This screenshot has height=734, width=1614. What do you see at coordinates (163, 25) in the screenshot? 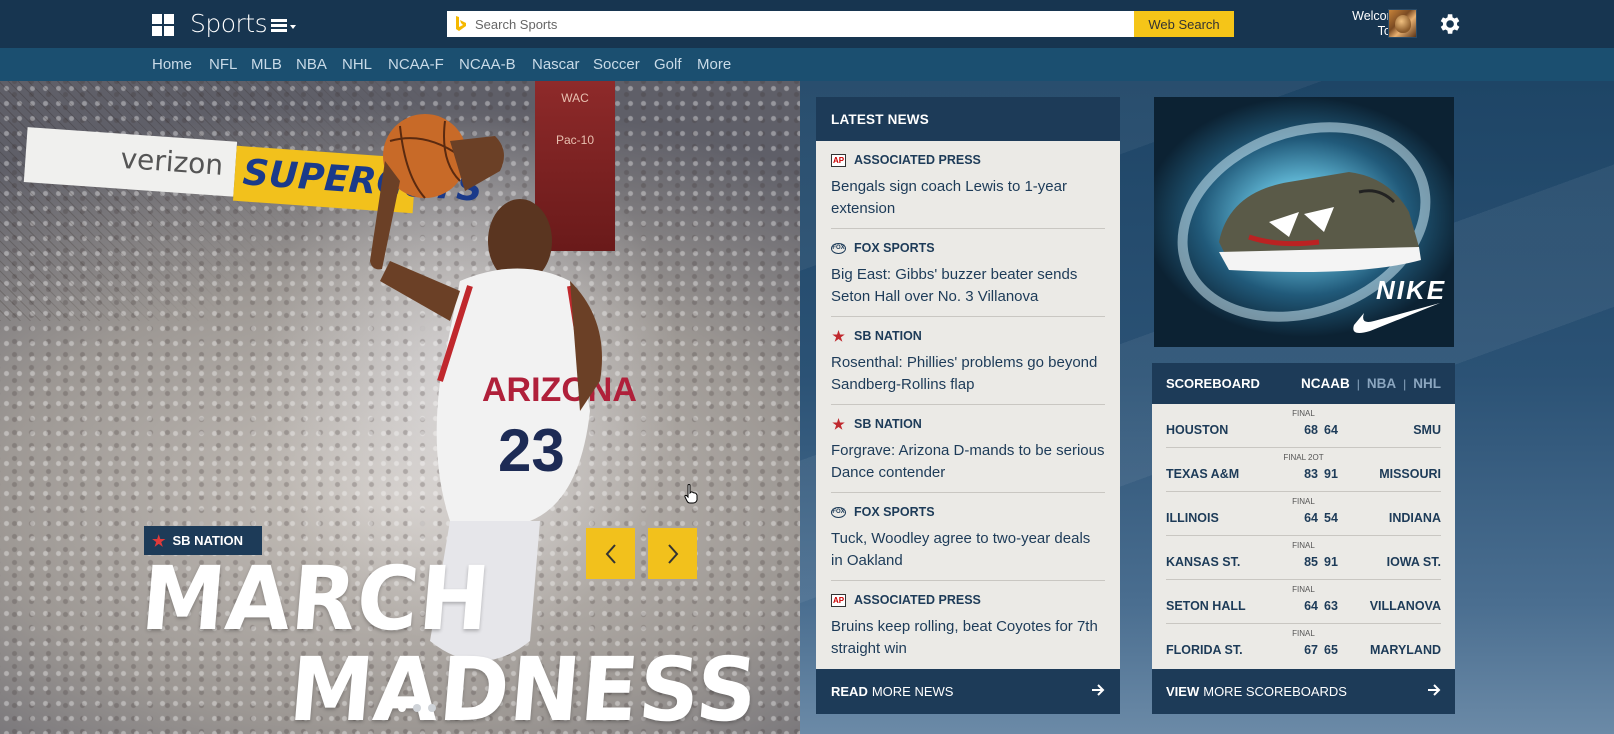
I see `windows-logo-icon` at bounding box center [163, 25].